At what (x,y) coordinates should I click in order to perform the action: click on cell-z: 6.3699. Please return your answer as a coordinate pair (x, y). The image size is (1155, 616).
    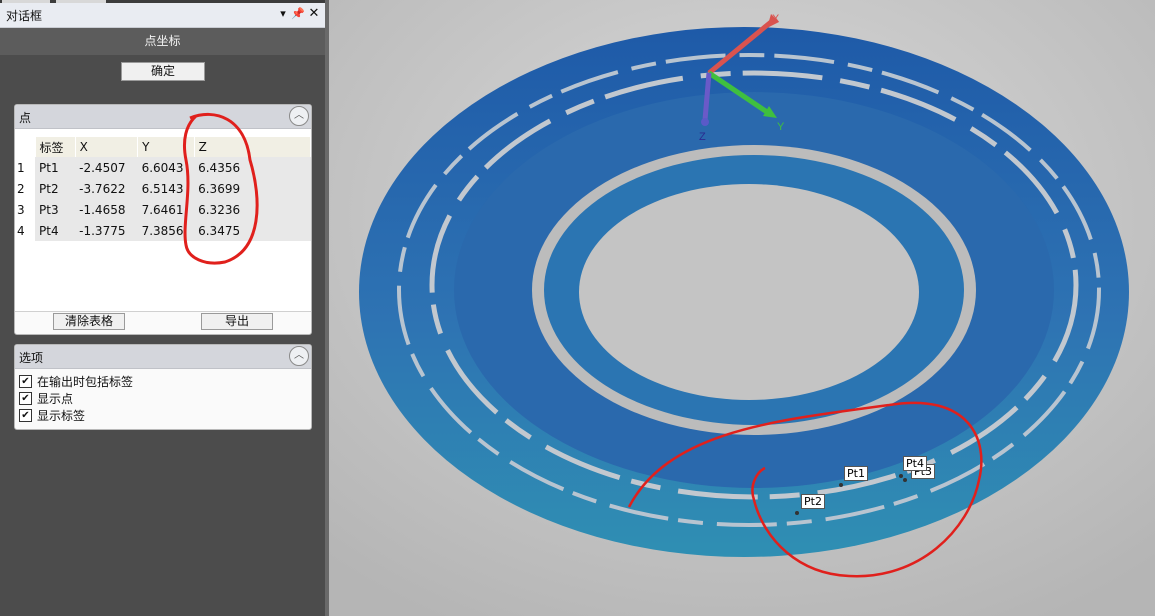
    Looking at the image, I should click on (252, 188).